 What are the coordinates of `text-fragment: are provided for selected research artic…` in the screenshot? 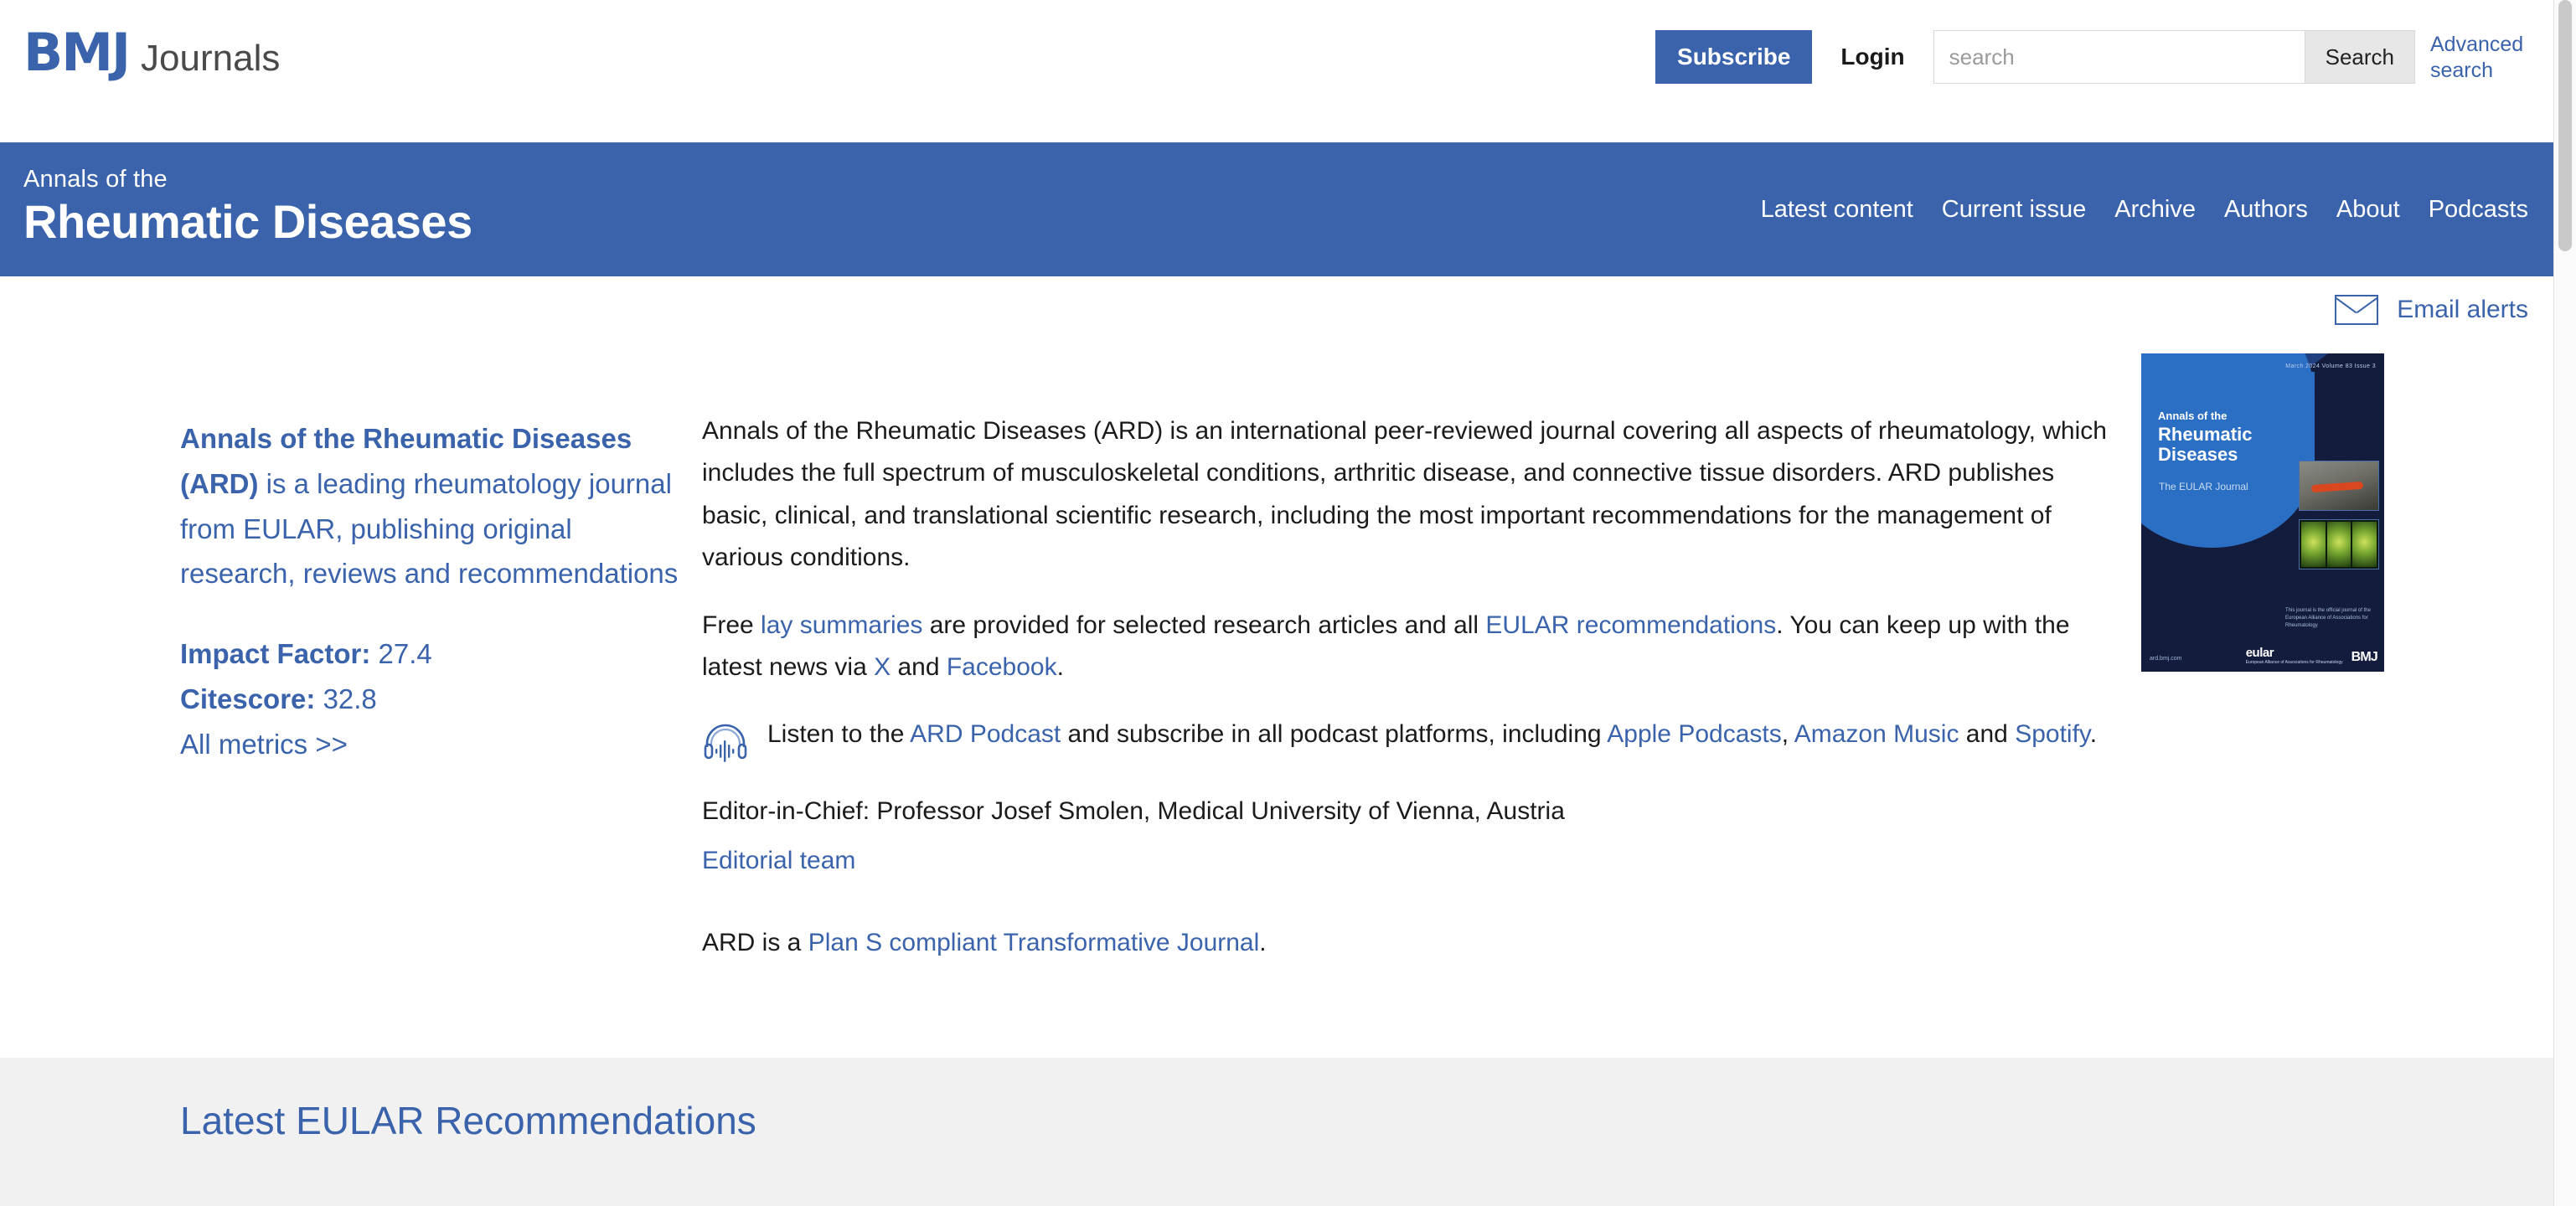 It's located at (1204, 625).